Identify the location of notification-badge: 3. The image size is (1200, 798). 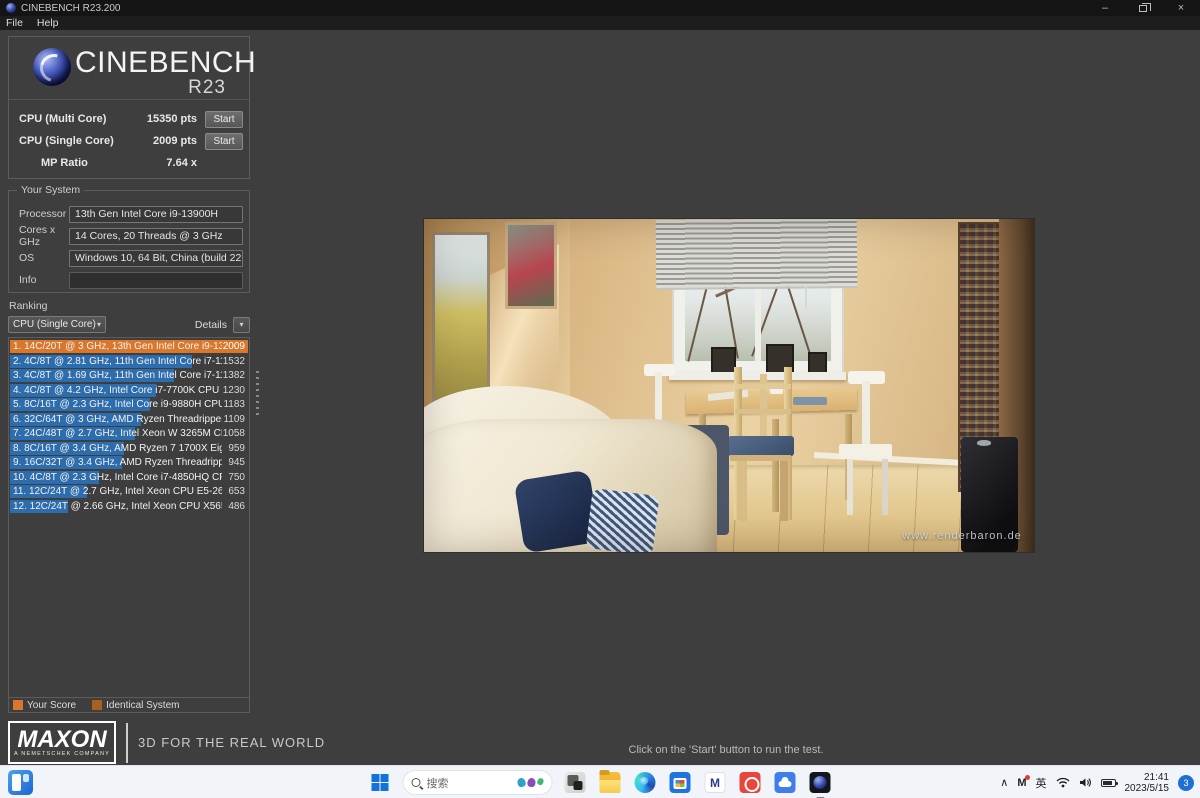
(1186, 782).